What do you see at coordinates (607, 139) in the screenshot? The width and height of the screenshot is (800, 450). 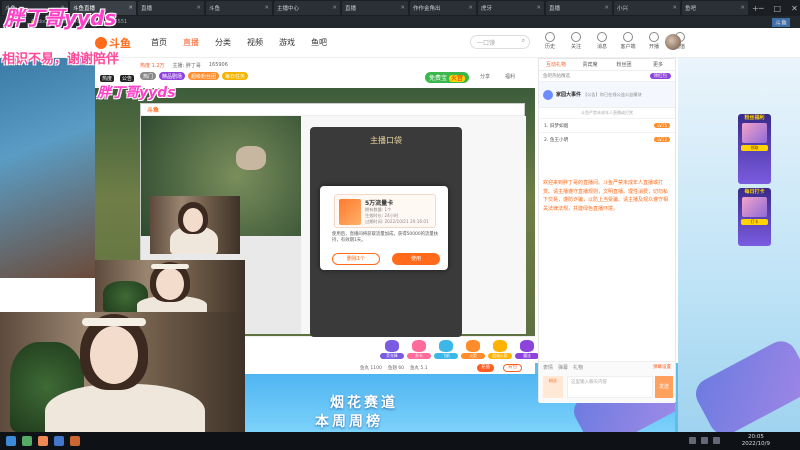 I see `rank-row: 2. 鱼王小明 LV12` at bounding box center [607, 139].